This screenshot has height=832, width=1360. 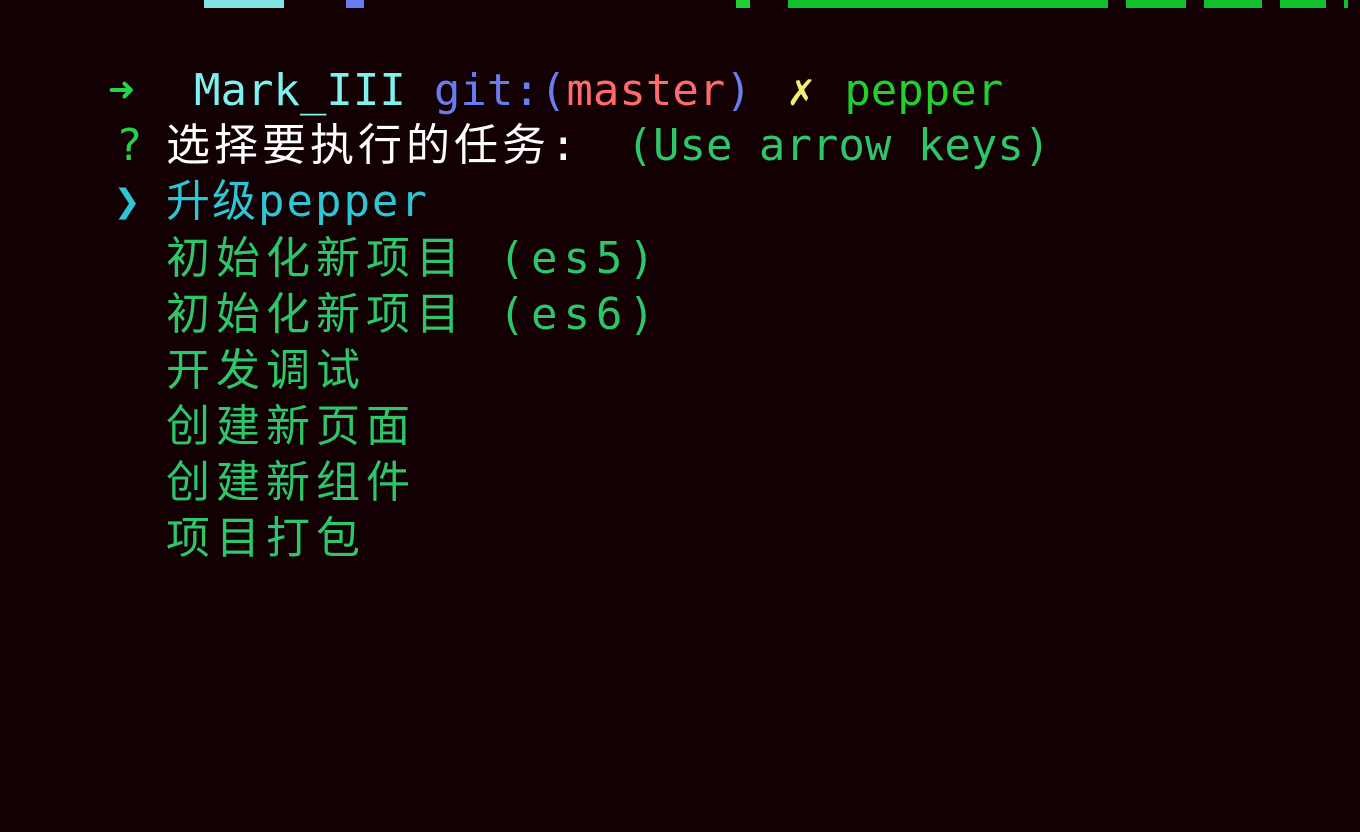 What do you see at coordinates (838, 145) in the screenshot?
I see `navigation-hint: (Use arrow keys)` at bounding box center [838, 145].